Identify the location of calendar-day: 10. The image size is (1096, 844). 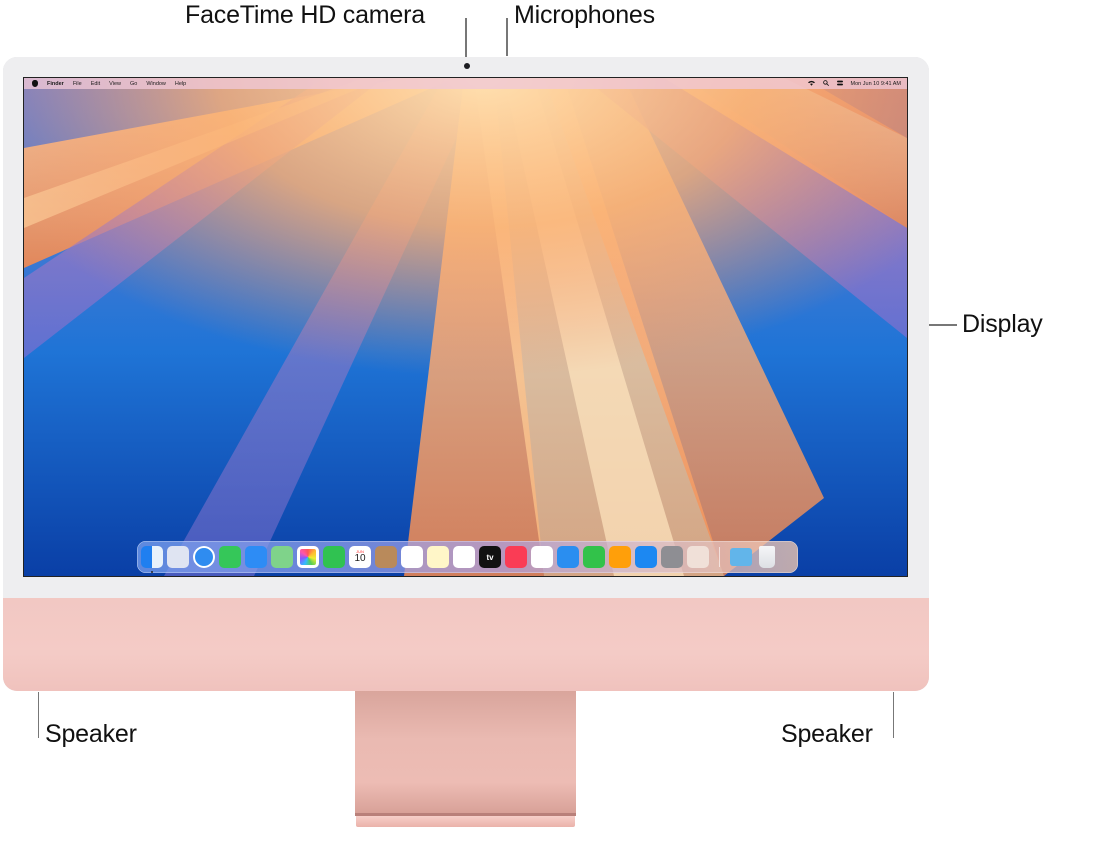
(360, 558).